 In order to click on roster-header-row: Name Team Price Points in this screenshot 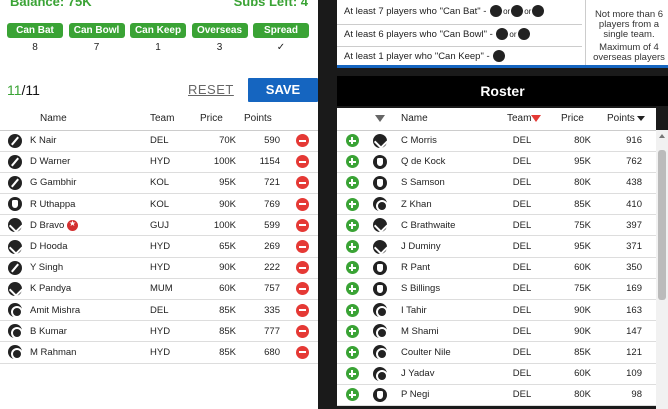, I will do `click(496, 119)`.